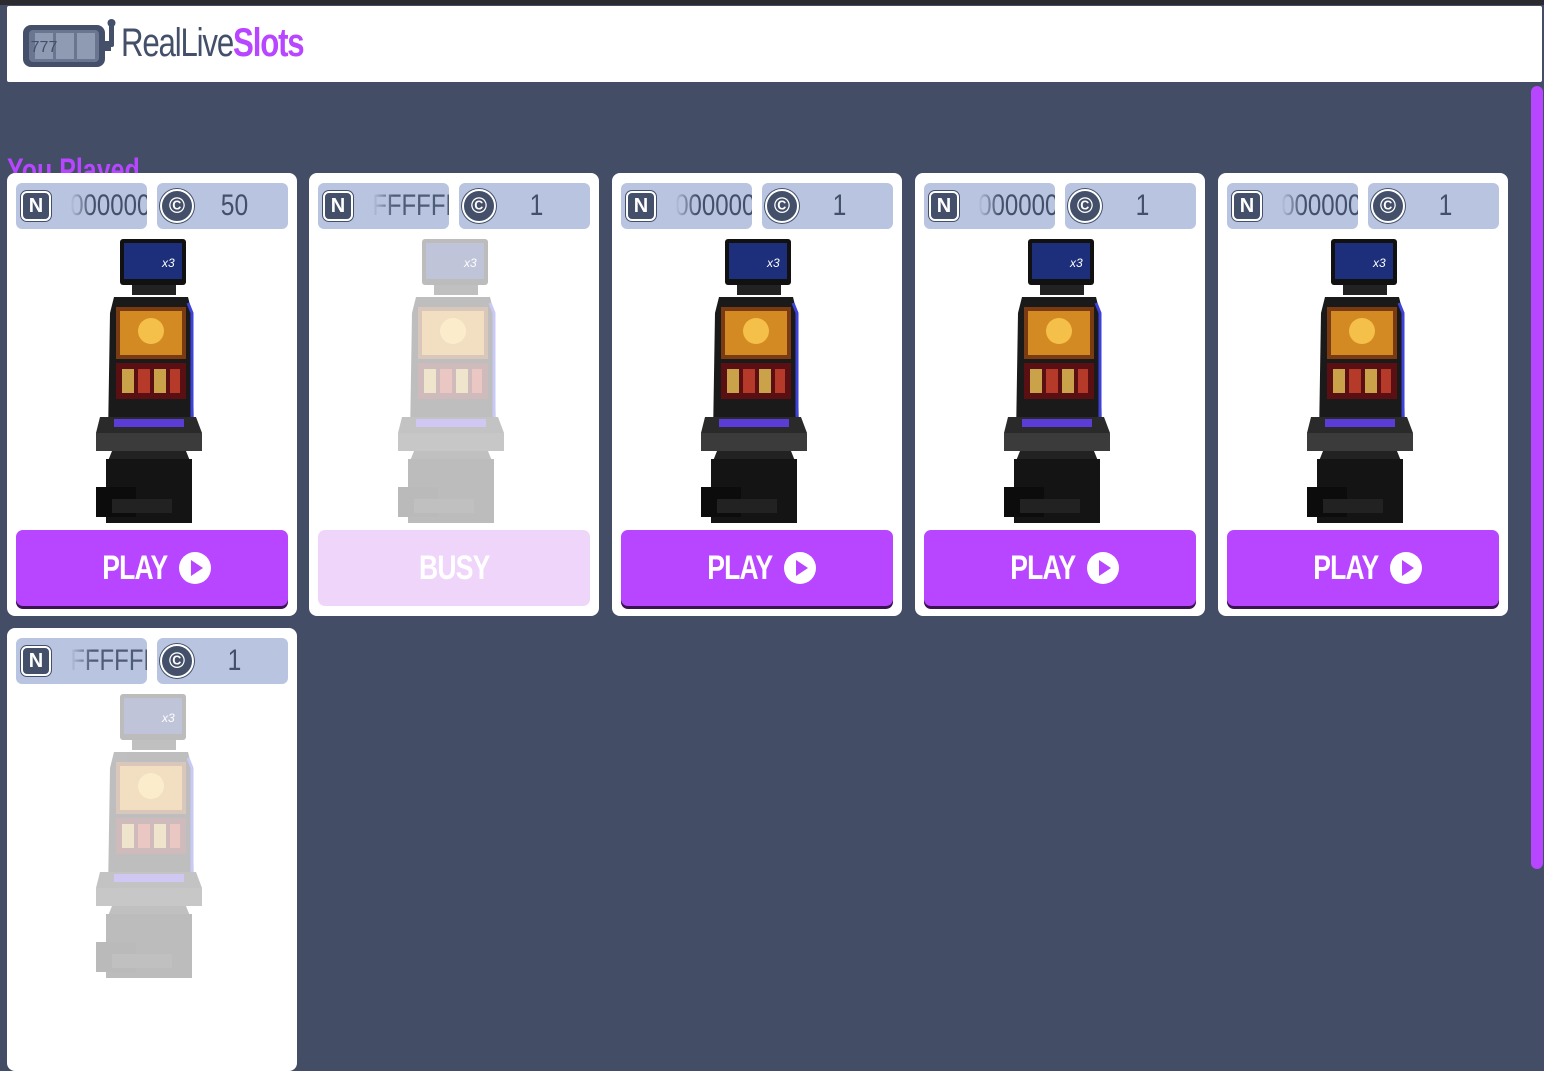 Image resolution: width=1544 pixels, height=1071 pixels. I want to click on machine-id-pill: N FFFFFFFB, so click(81, 661).